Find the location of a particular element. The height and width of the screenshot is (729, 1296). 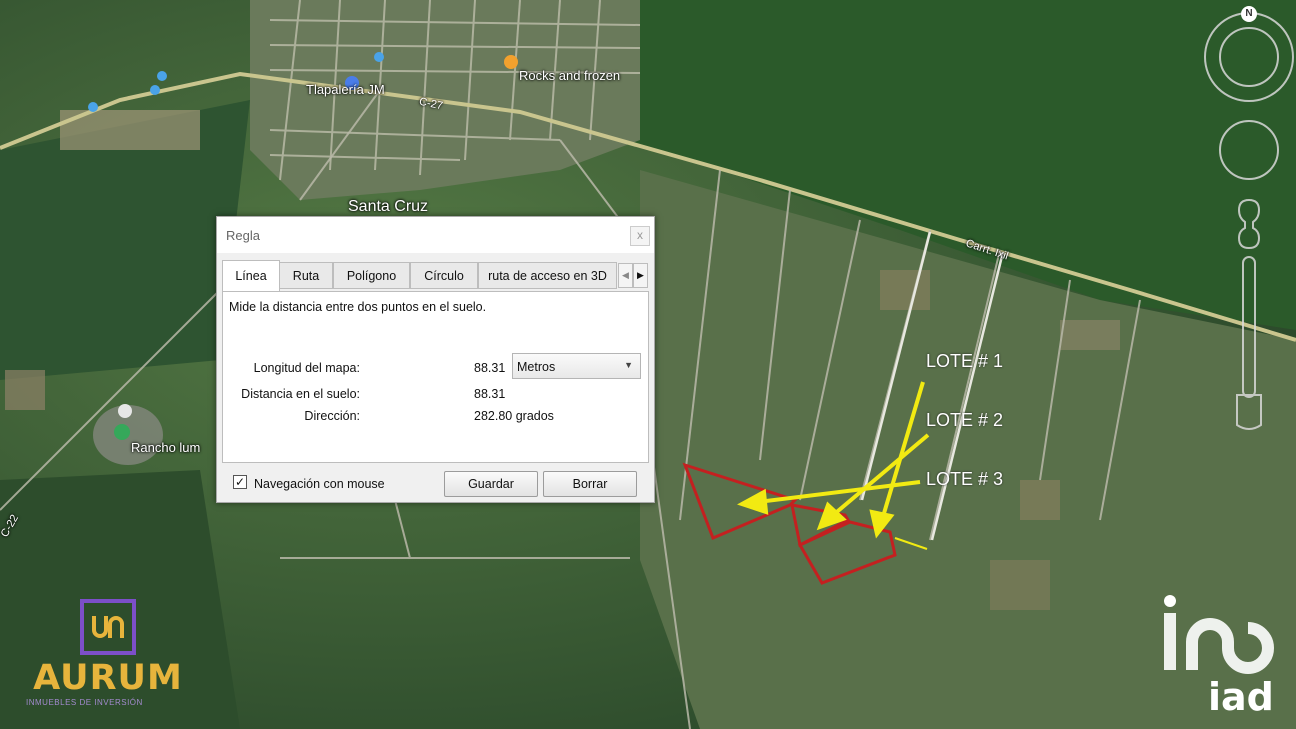

dialog-title: Regla is located at coordinates (243, 235).